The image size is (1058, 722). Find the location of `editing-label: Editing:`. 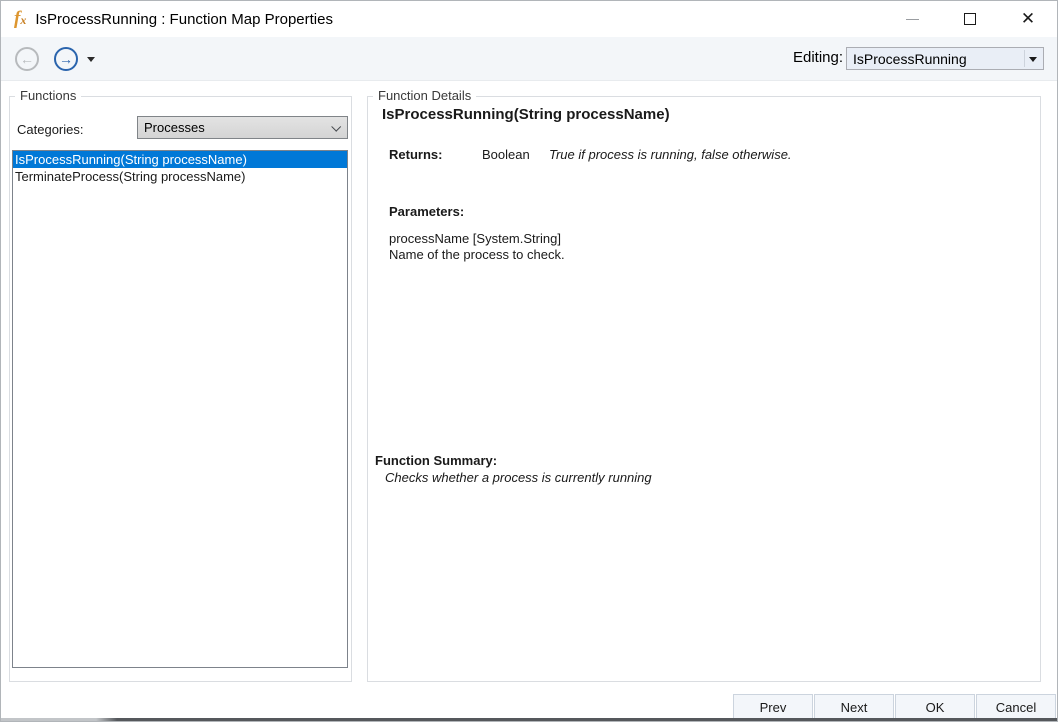

editing-label: Editing: is located at coordinates (818, 57).